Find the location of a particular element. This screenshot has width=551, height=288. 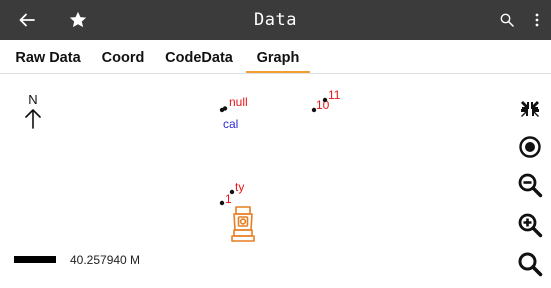

tab-codedata: CodeData is located at coordinates (199, 56).